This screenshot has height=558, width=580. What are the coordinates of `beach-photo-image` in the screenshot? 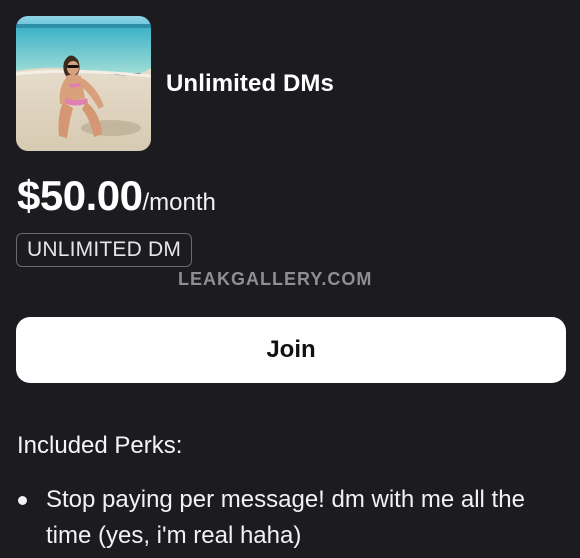 It's located at (83, 83).